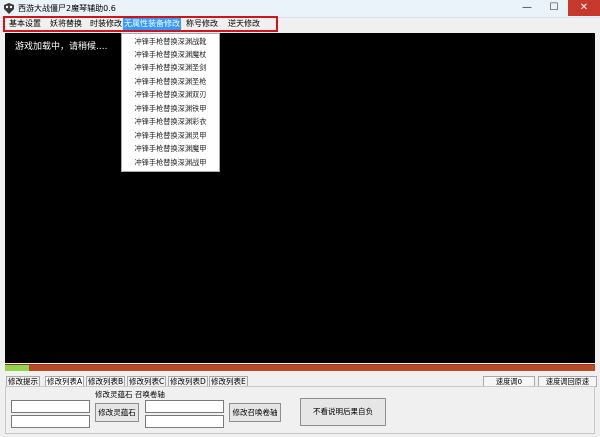  Describe the element at coordinates (527, 8) in the screenshot. I see `minimize-button: —` at that location.